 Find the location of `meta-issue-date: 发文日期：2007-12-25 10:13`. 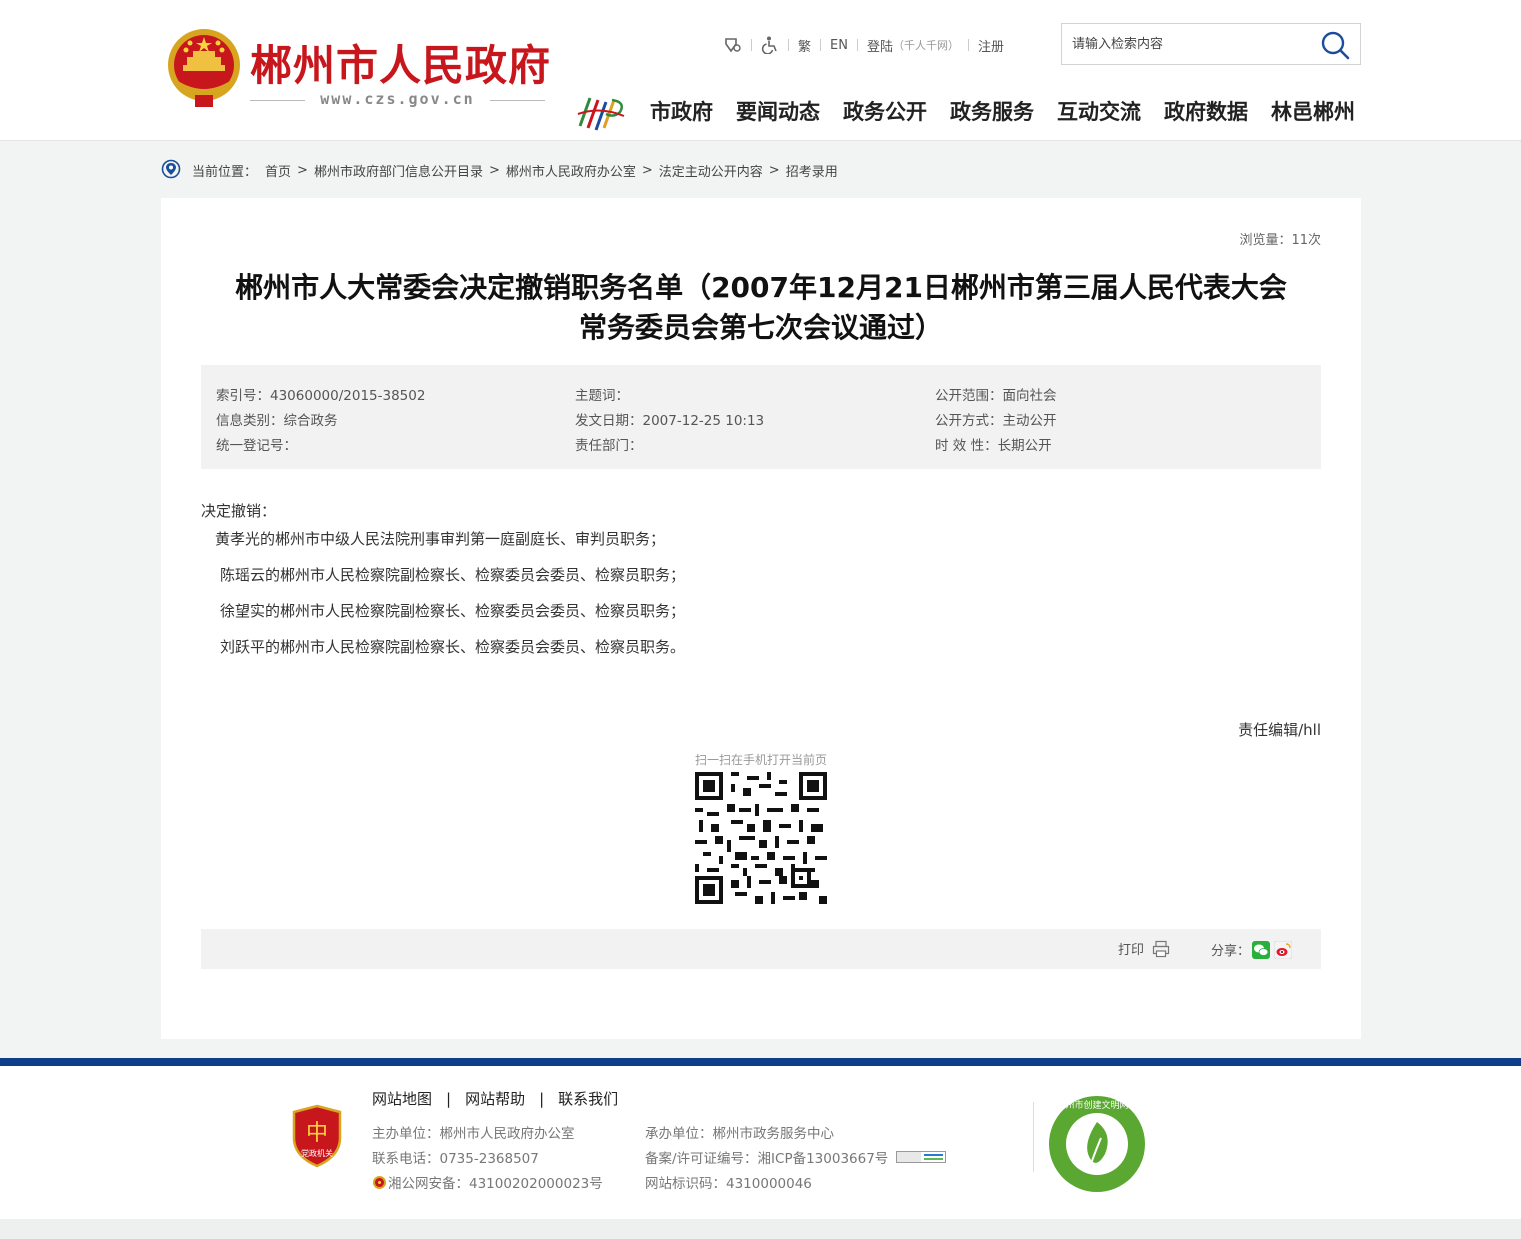

meta-issue-date: 发文日期：2007-12-25 10:13 is located at coordinates (670, 421).